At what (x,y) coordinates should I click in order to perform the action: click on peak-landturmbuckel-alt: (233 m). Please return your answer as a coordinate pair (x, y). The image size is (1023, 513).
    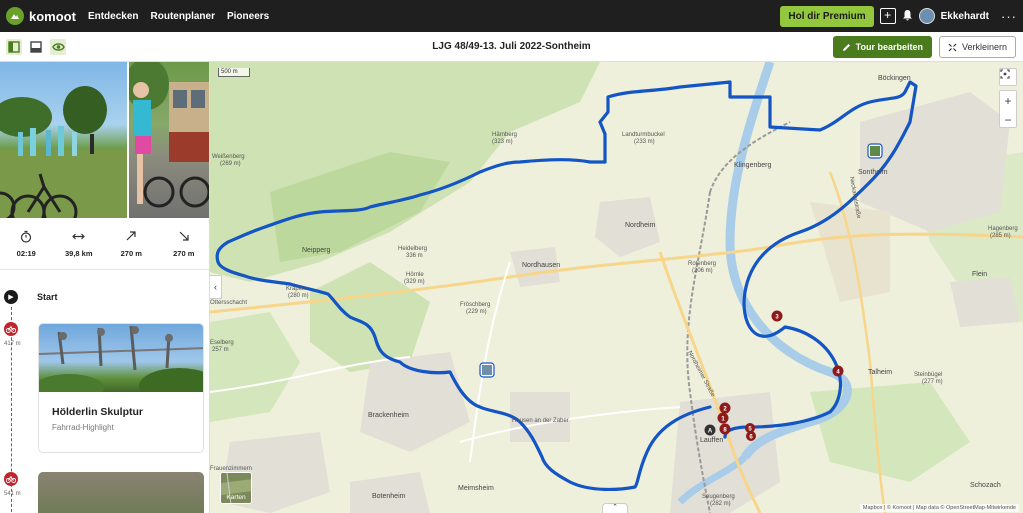
    Looking at the image, I should click on (644, 142).